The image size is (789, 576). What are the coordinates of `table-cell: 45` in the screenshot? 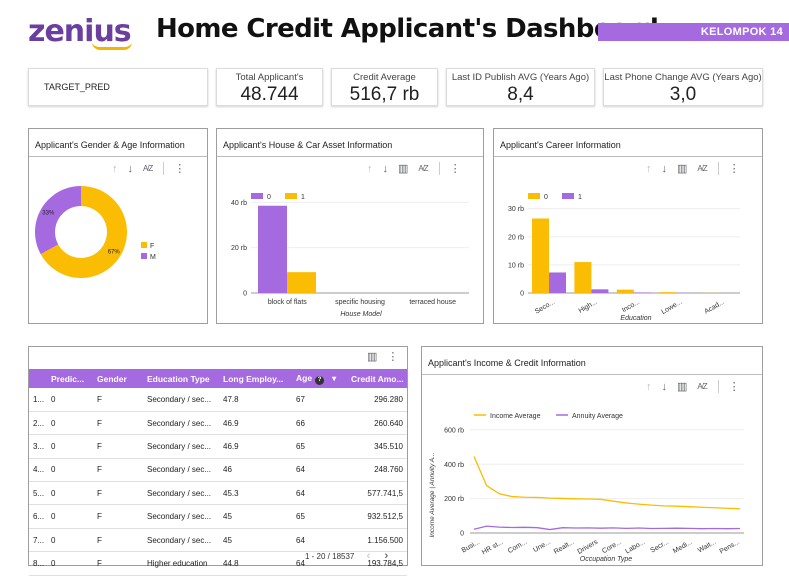 It's located at (255, 539).